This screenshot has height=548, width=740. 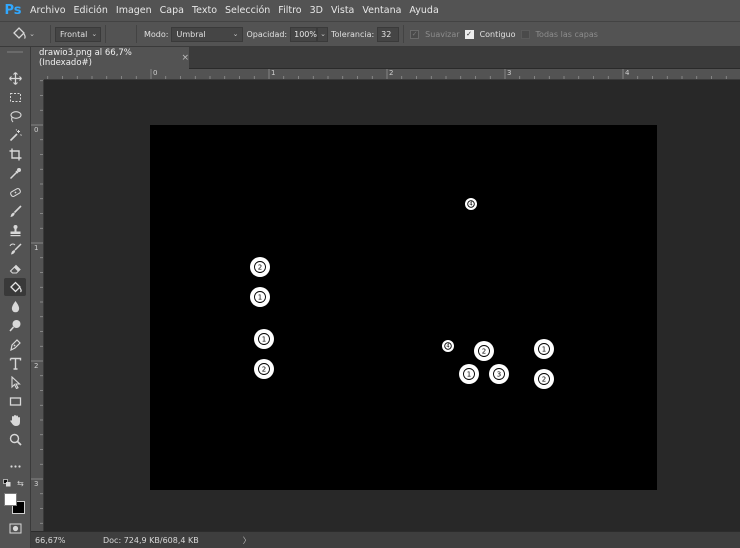 I want to click on menu-3d: 3D, so click(x=316, y=10).